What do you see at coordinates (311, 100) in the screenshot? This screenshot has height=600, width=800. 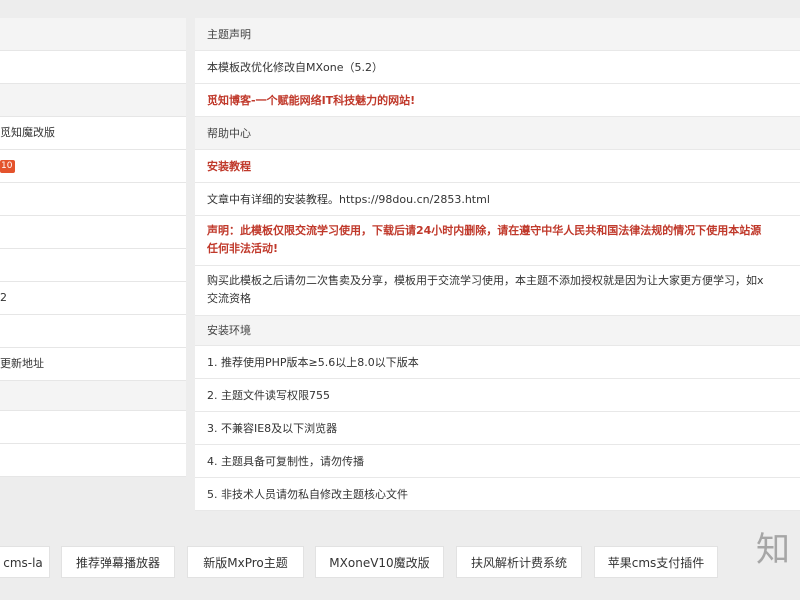 I see `site-slogan-link: 觅知博客-一个赋能网络IT科技魅力的网站!` at bounding box center [311, 100].